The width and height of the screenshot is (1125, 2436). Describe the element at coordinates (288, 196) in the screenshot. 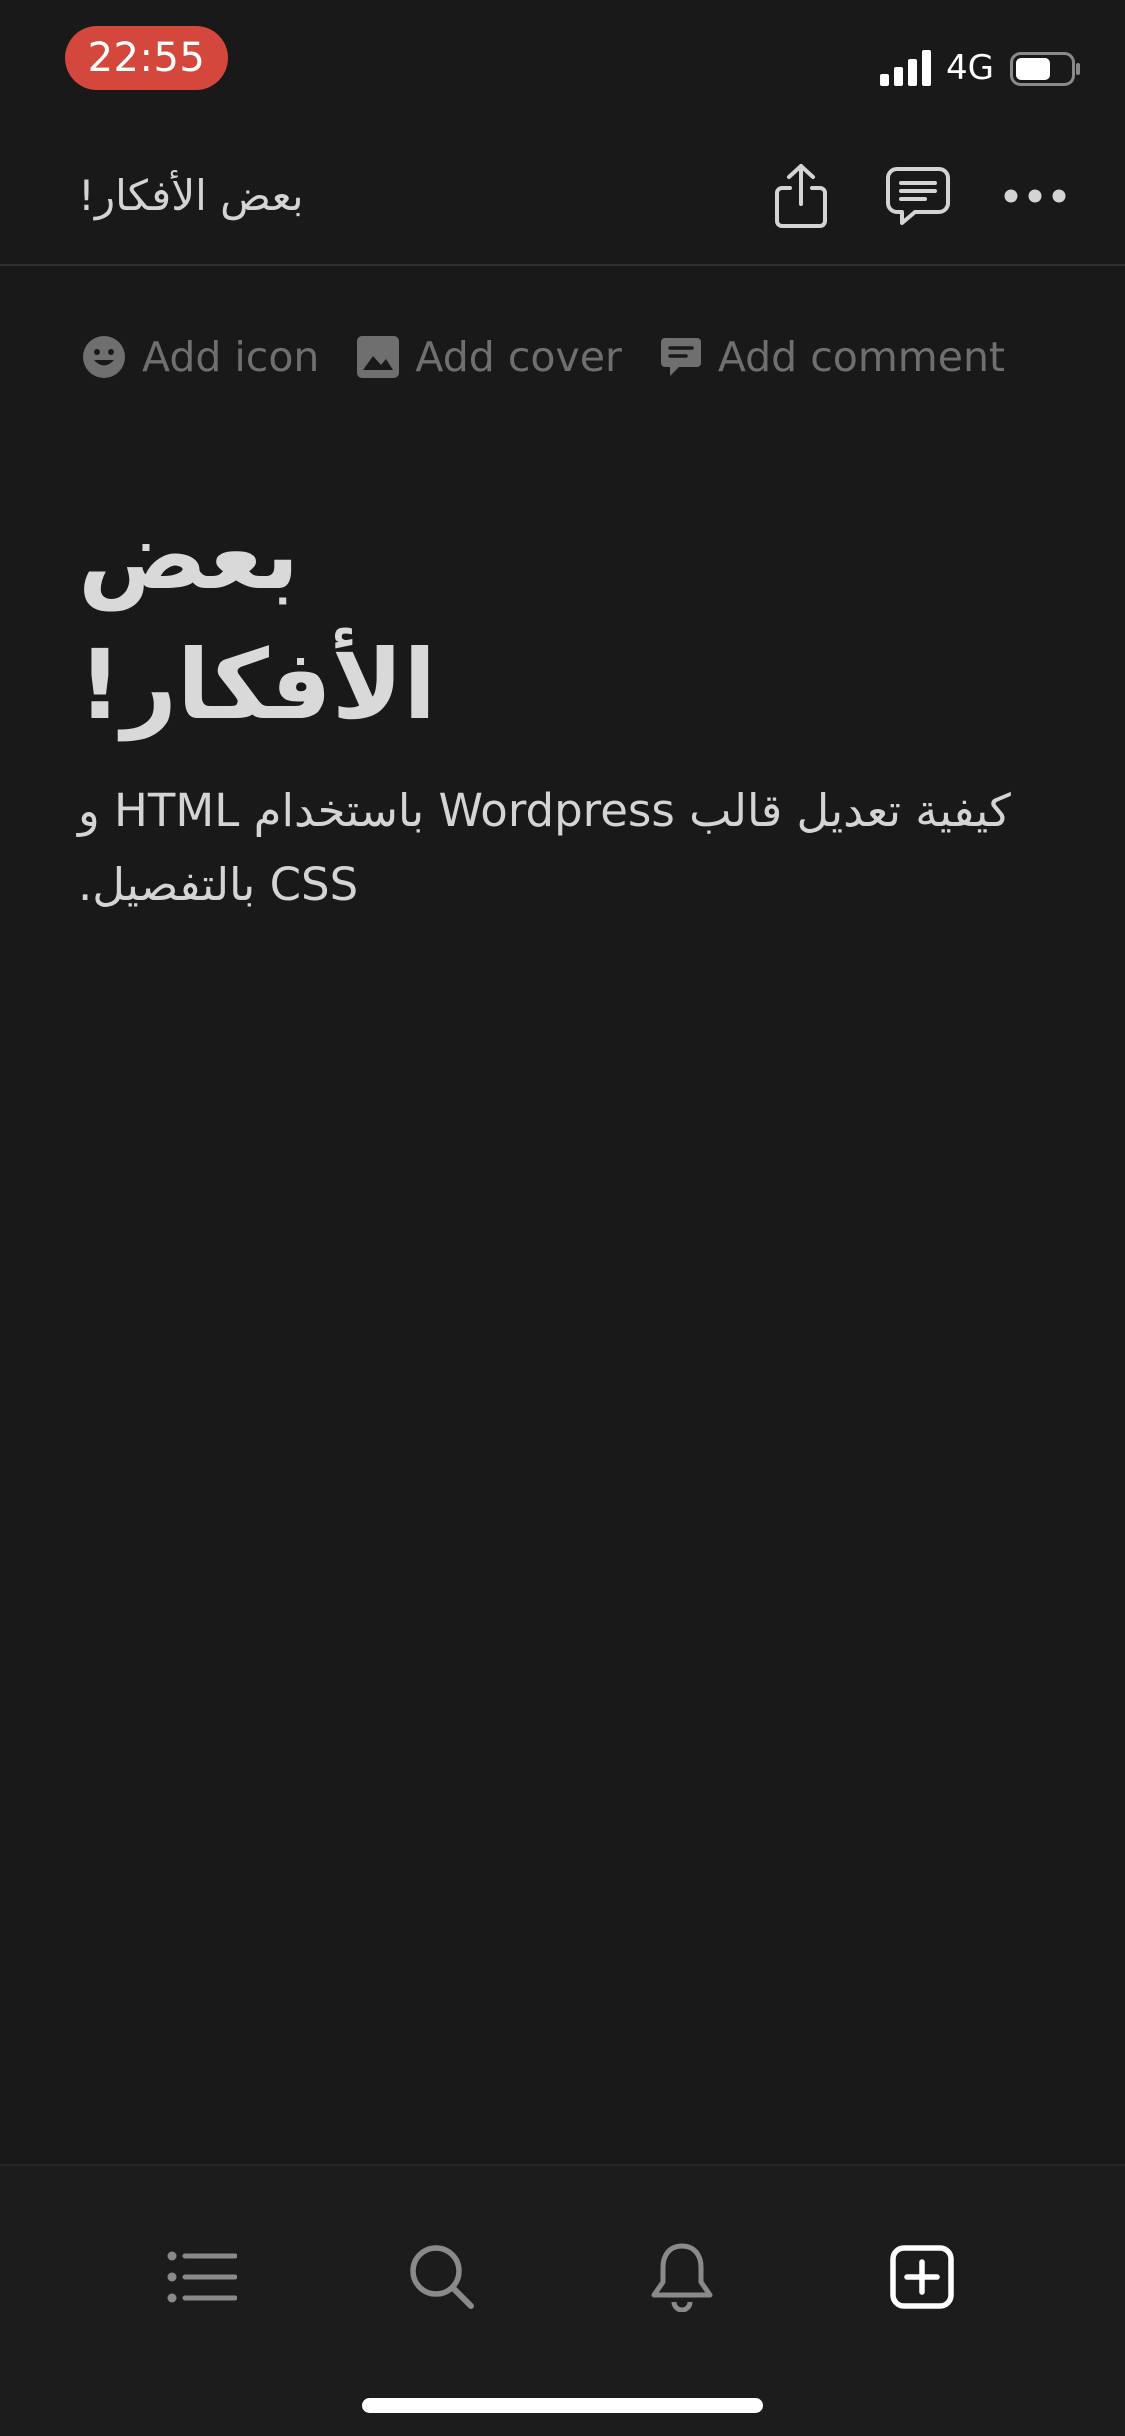

I see `nav-page-title: بعض الأفكار!` at that location.